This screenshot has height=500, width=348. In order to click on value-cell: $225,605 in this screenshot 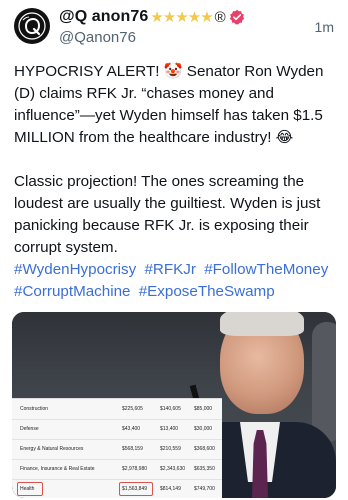, I will do `click(132, 409)`.